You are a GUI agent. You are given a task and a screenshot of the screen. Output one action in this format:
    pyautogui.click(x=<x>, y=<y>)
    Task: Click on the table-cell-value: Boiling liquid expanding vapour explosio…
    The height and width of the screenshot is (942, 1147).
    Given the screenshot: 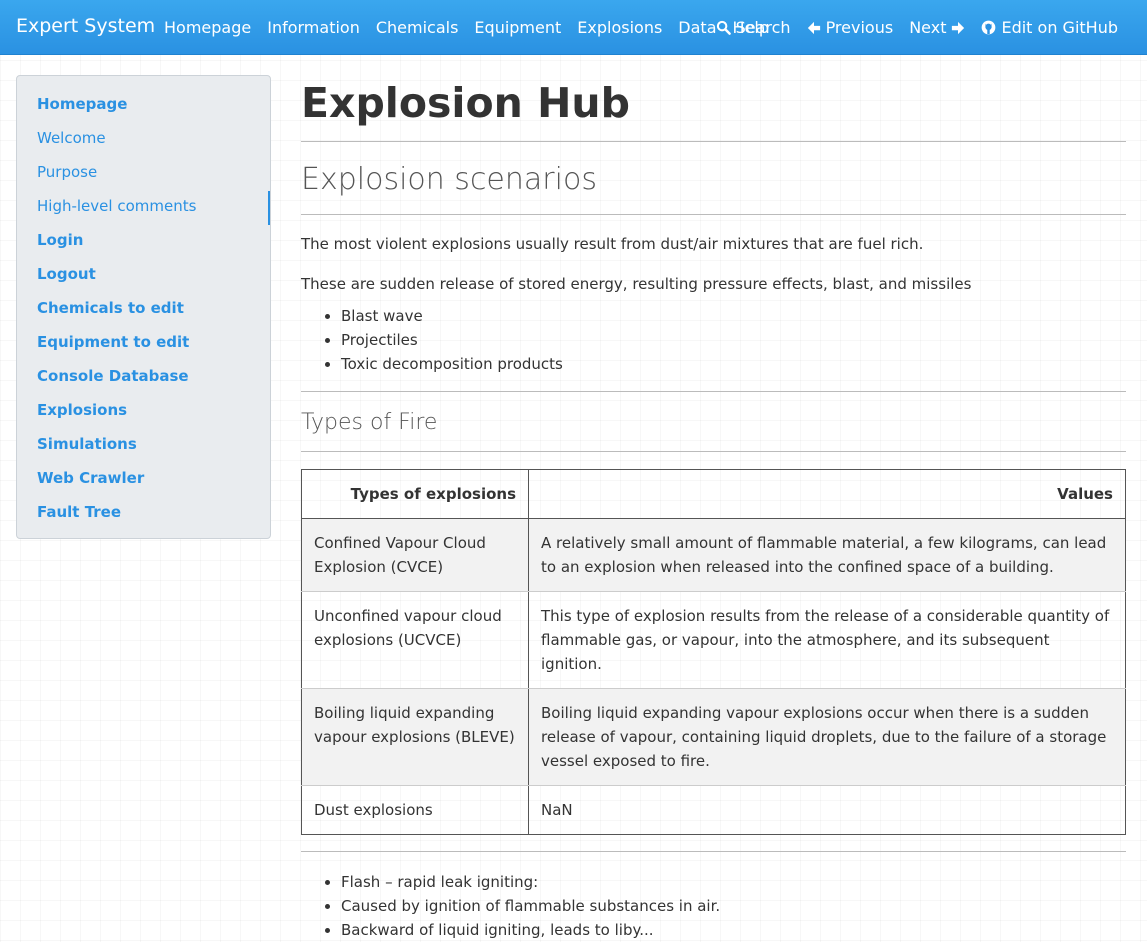 What is the action you would take?
    pyautogui.click(x=827, y=737)
    